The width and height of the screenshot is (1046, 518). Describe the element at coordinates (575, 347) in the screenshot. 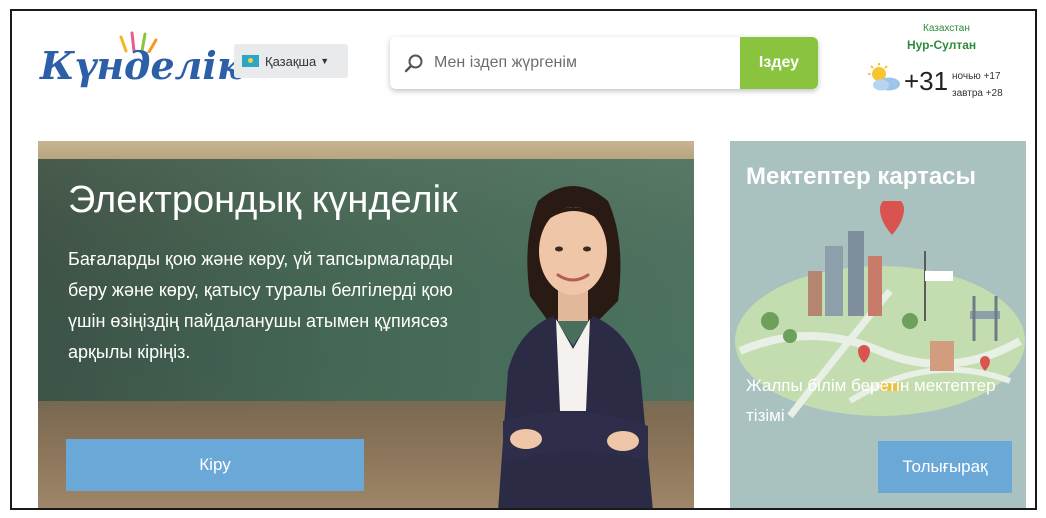

I see `teacher-photo` at that location.